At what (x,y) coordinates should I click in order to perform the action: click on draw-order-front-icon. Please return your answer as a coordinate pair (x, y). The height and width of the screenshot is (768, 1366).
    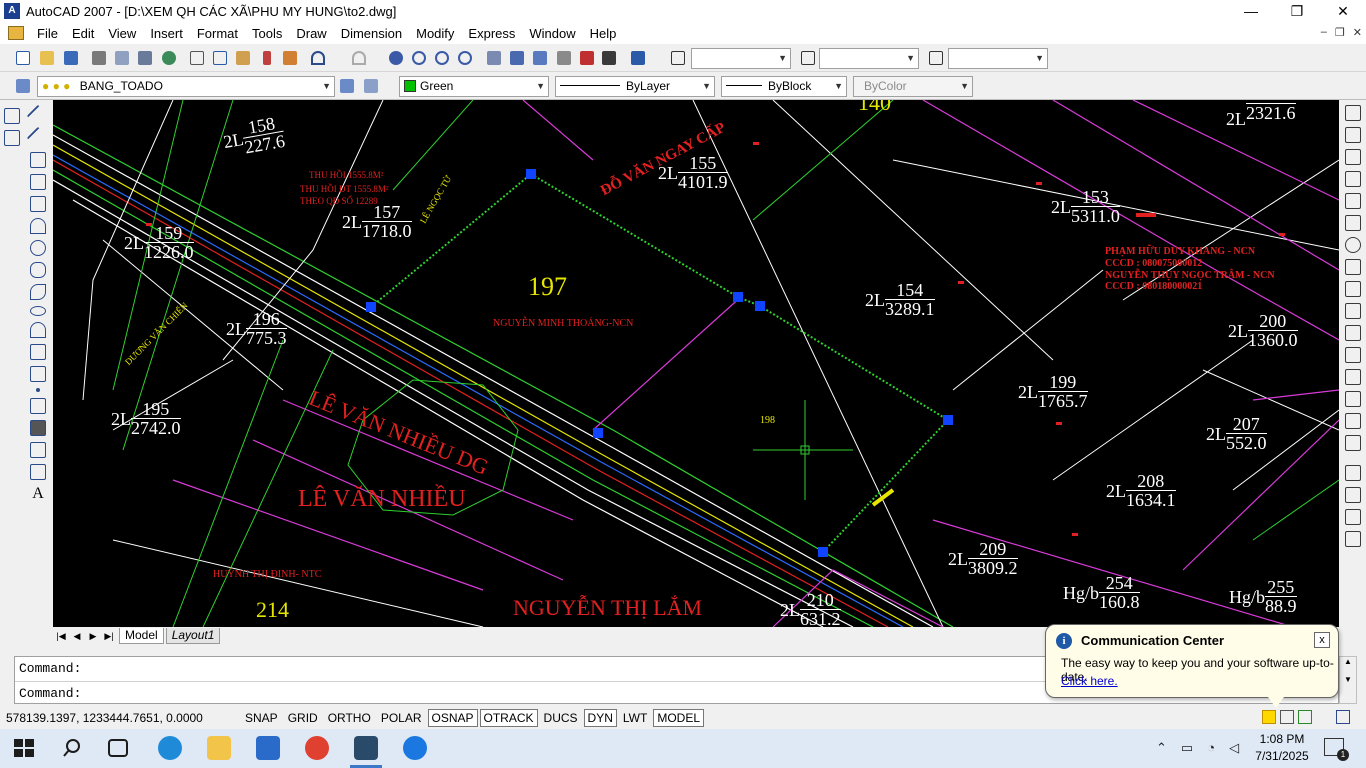
    Looking at the image, I should click on (1352, 473).